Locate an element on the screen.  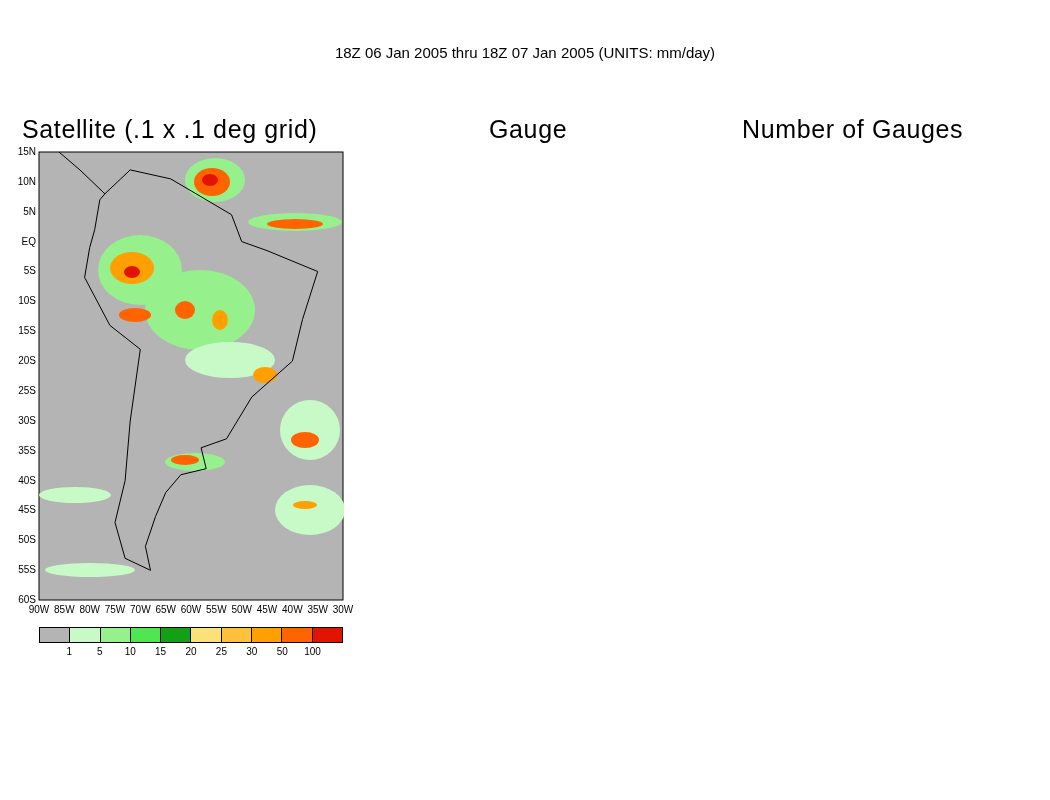
longitude-label: 55W is located at coordinates (216, 610).